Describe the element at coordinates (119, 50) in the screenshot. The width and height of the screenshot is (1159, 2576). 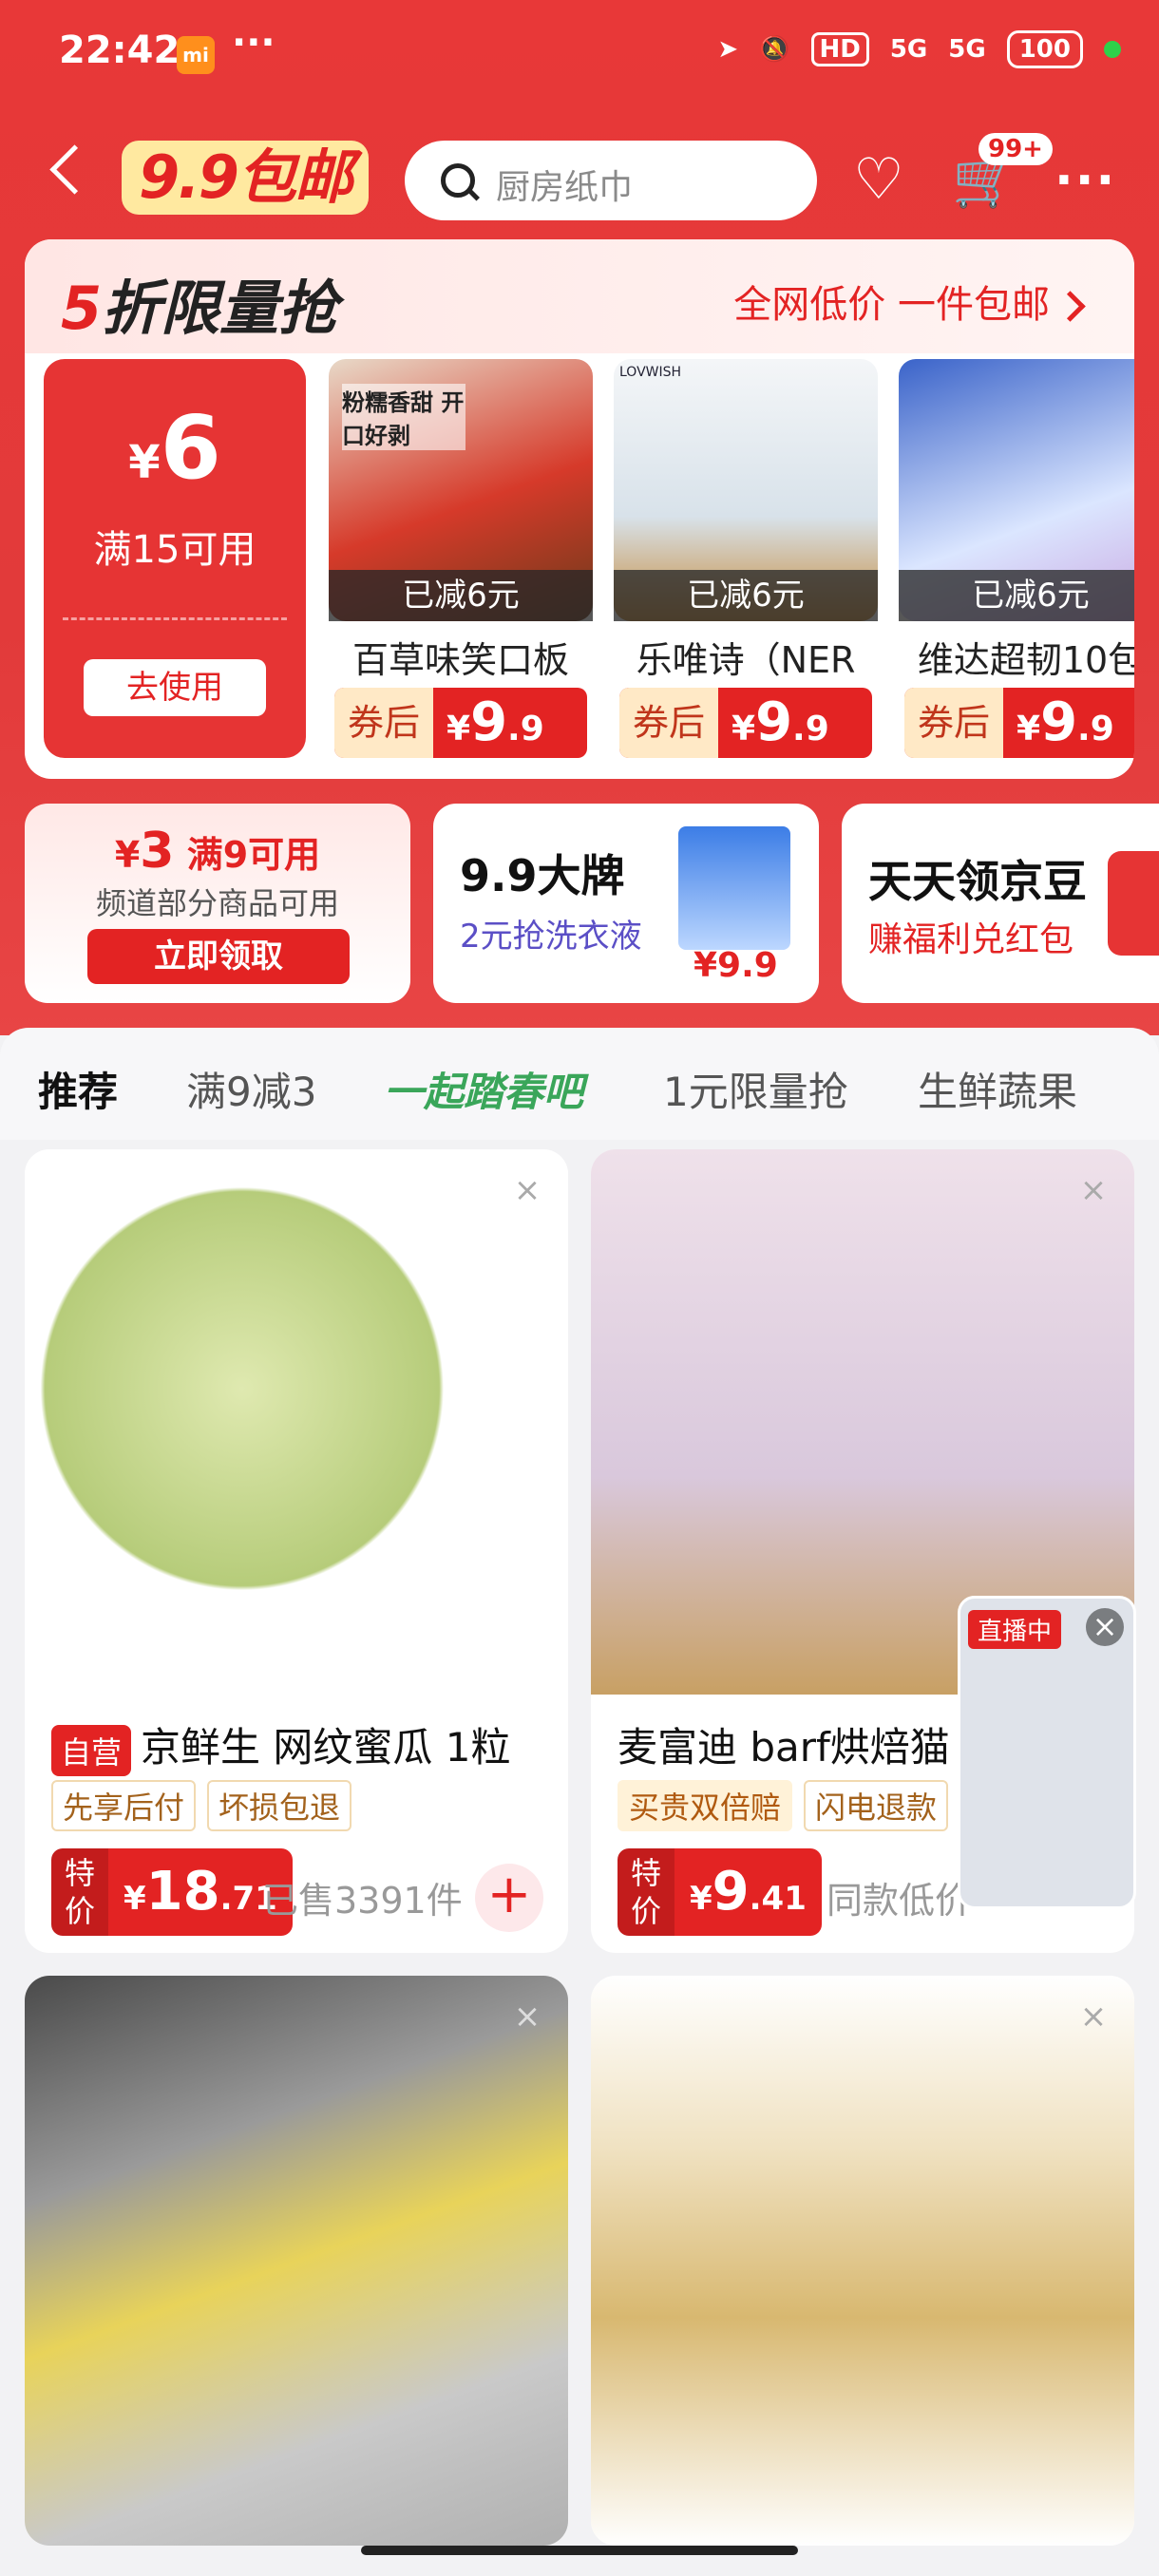
I see `status-time: 22:42` at that location.